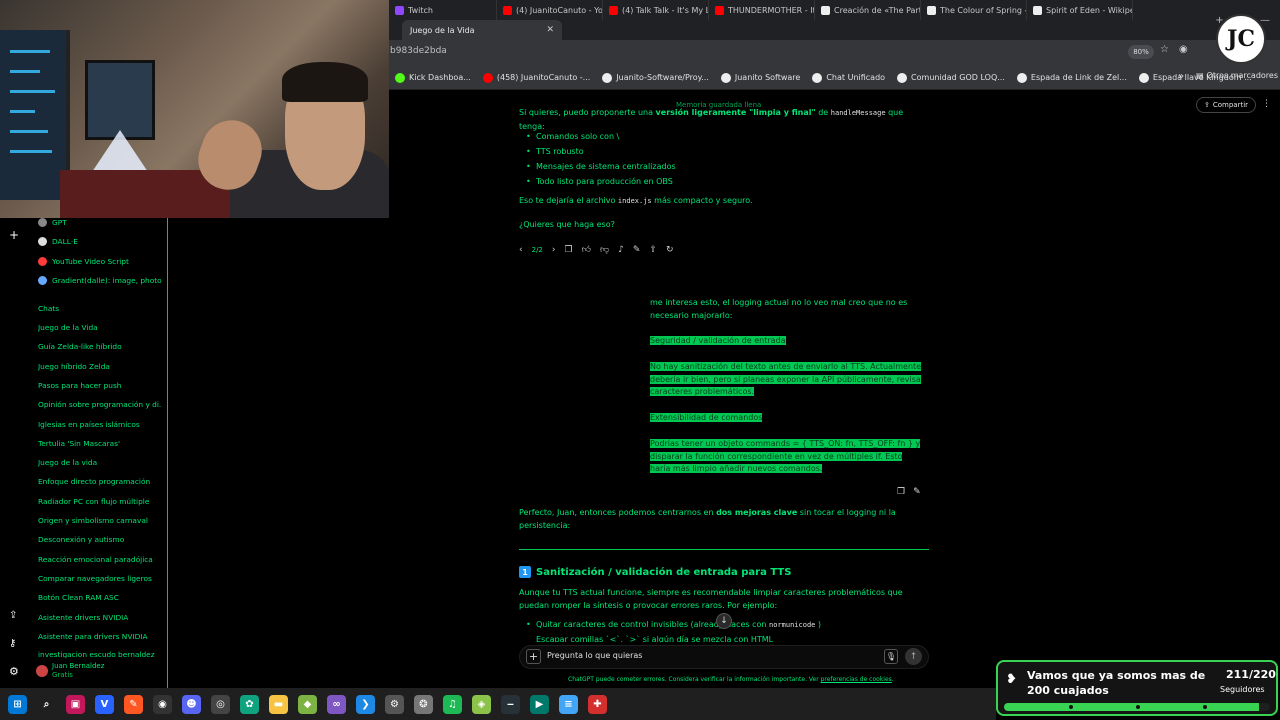 The image size is (1280, 720). What do you see at coordinates (394, 704) in the screenshot?
I see `settings-hub-icon: ⚙` at bounding box center [394, 704].